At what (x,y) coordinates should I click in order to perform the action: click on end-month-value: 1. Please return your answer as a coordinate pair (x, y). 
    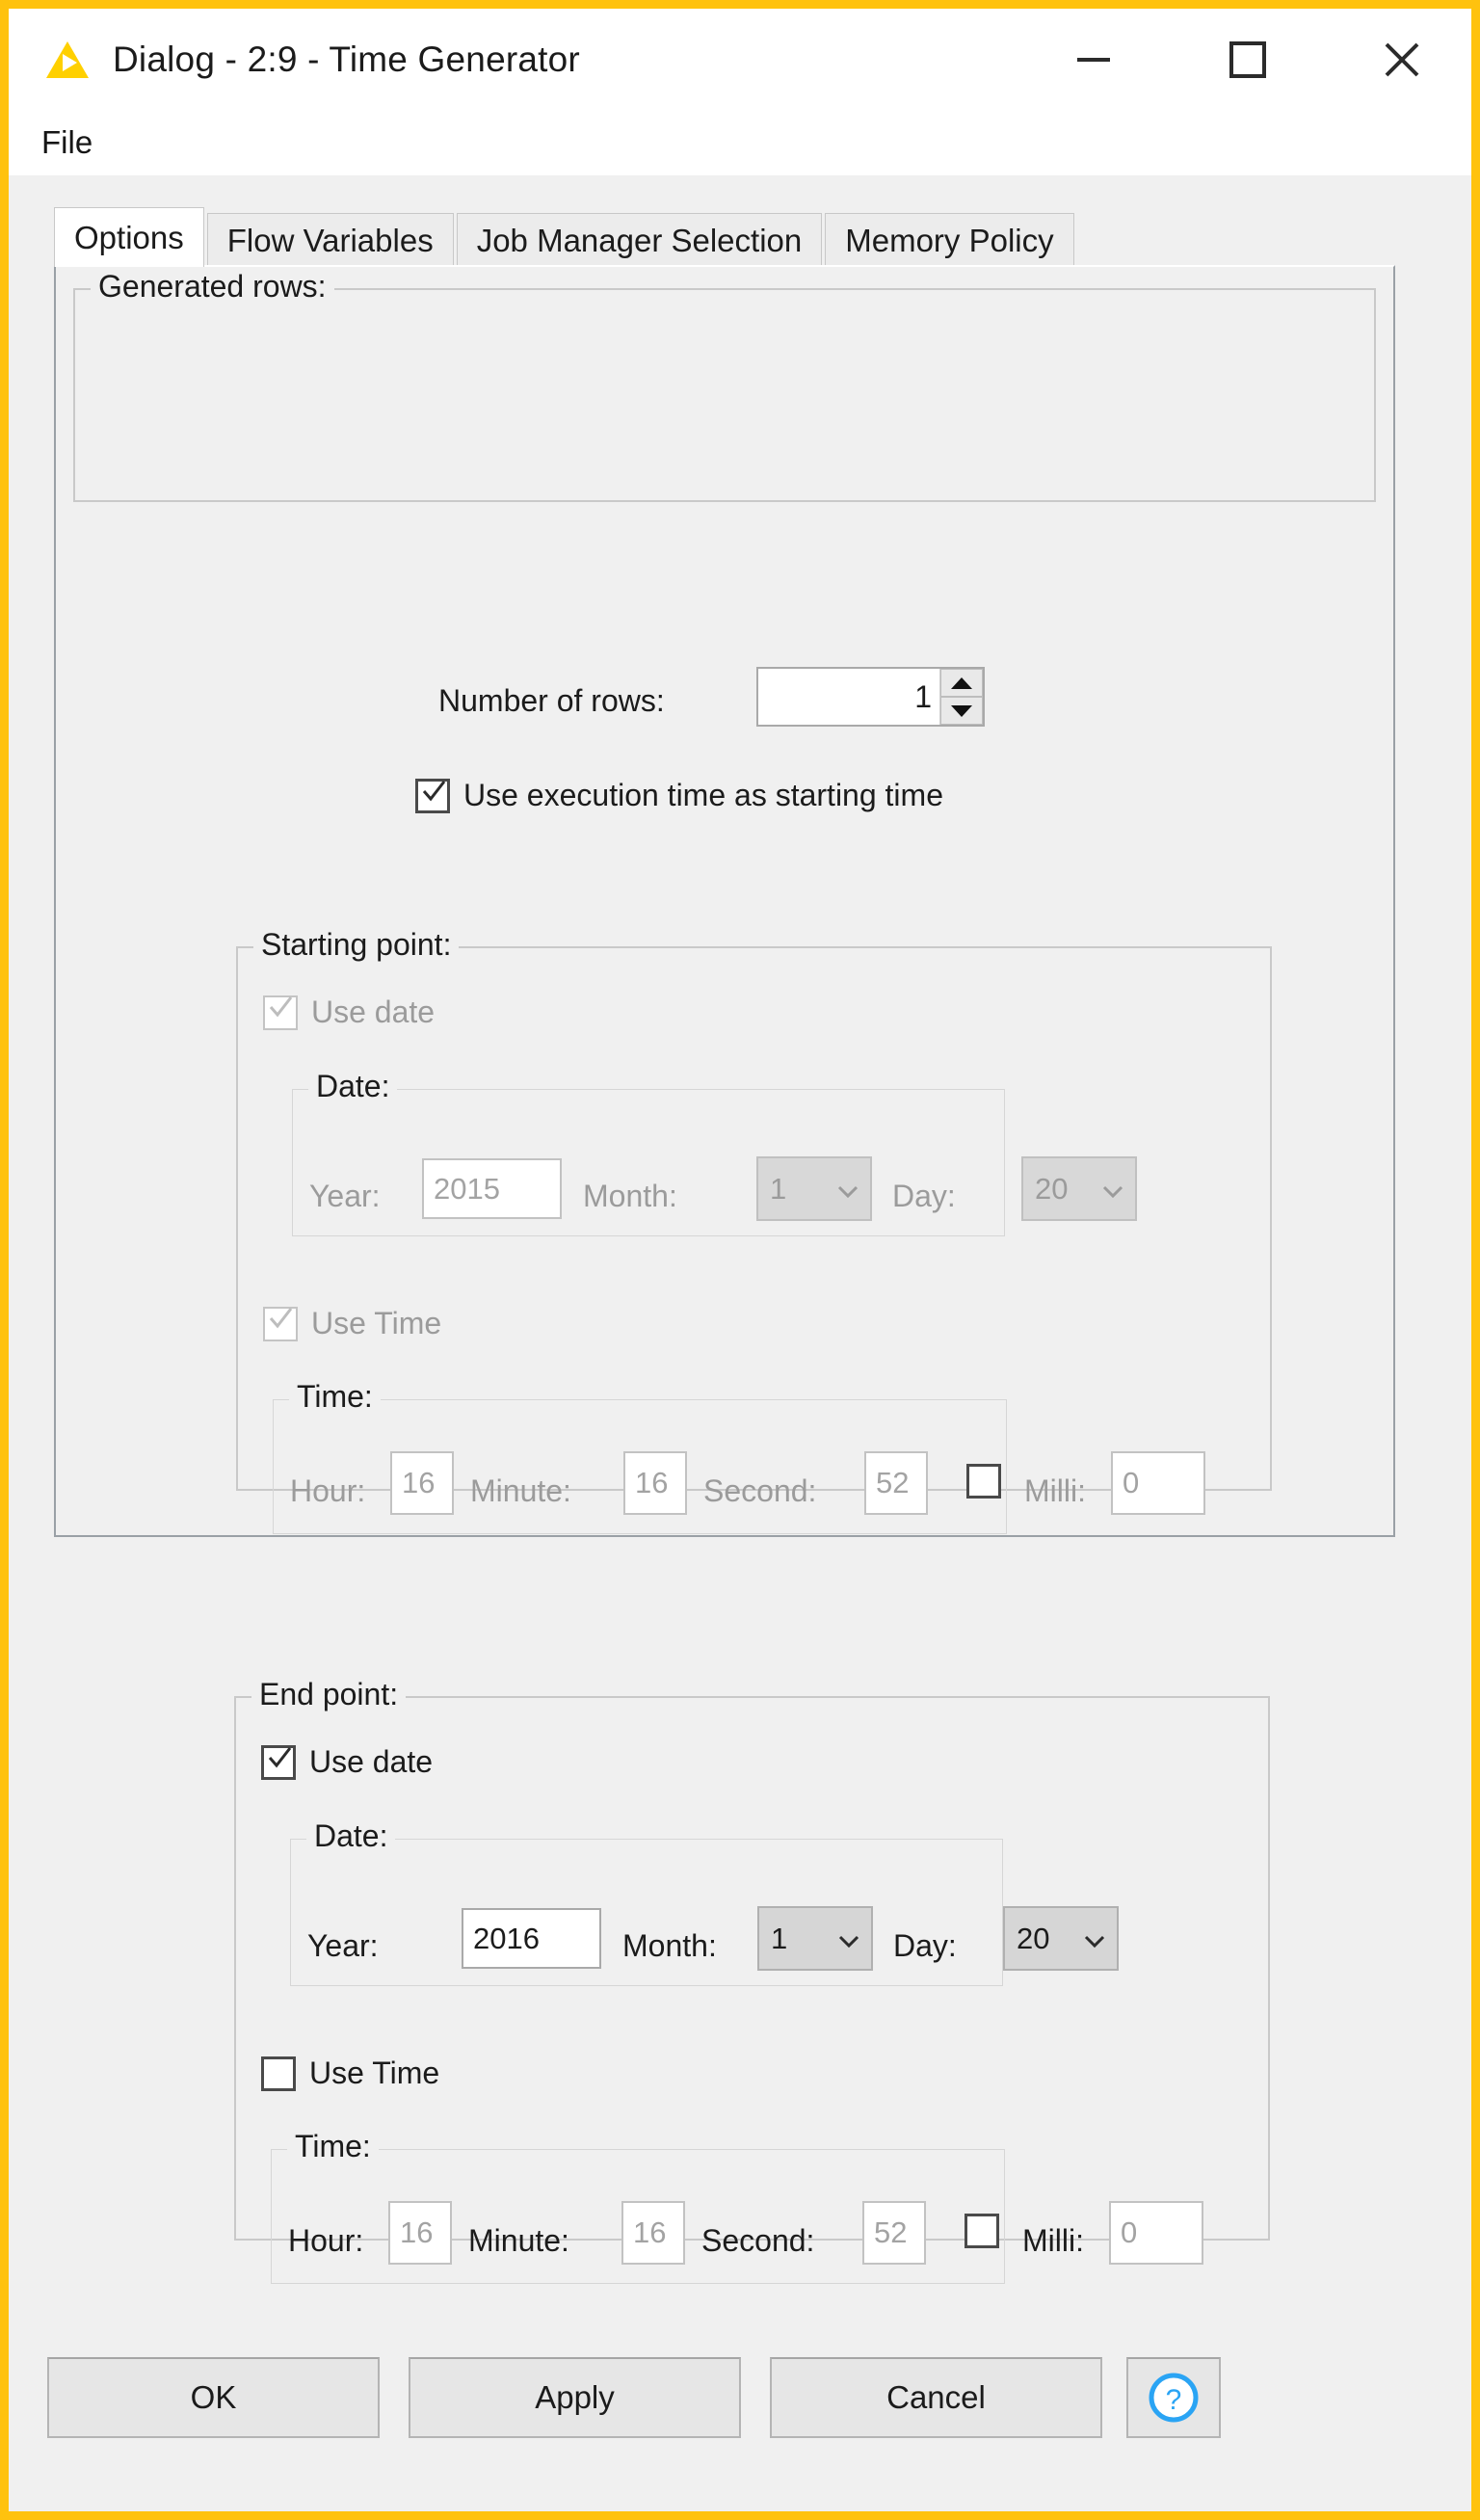
    Looking at the image, I should click on (779, 1938).